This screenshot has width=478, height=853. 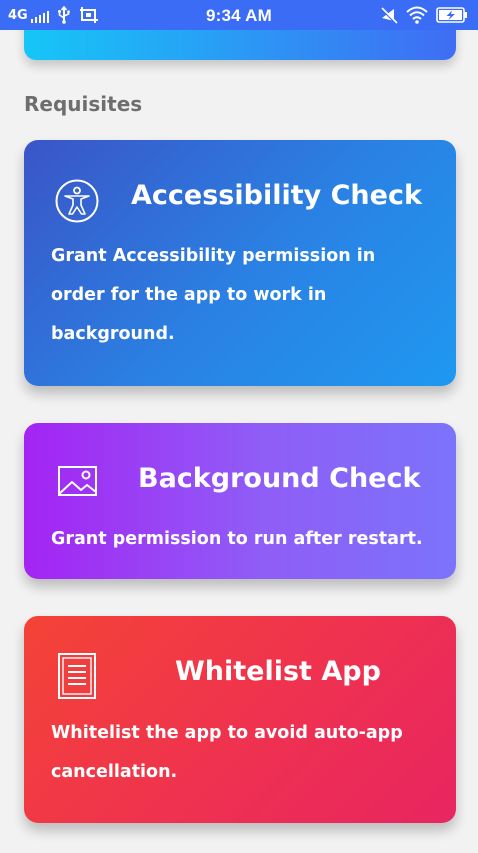 I want to click on network-type: 4G, so click(x=18, y=15).